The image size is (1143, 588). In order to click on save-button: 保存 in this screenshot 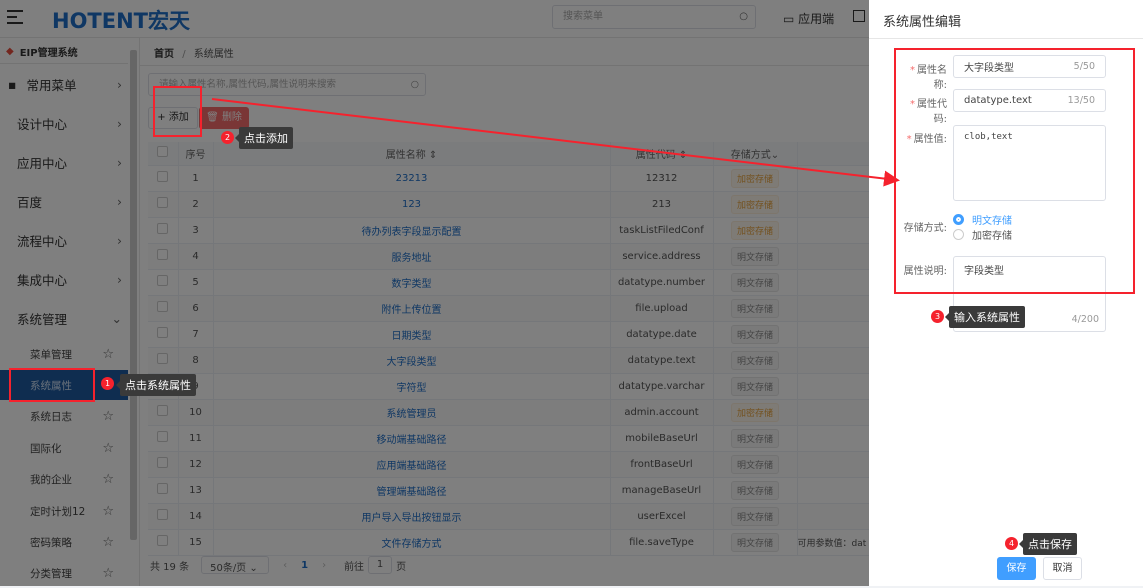, I will do `click(1016, 568)`.